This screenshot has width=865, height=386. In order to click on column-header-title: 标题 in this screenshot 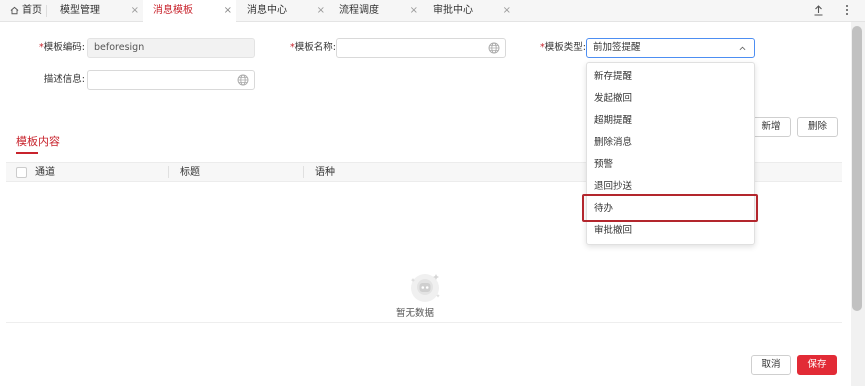, I will do `click(190, 172)`.